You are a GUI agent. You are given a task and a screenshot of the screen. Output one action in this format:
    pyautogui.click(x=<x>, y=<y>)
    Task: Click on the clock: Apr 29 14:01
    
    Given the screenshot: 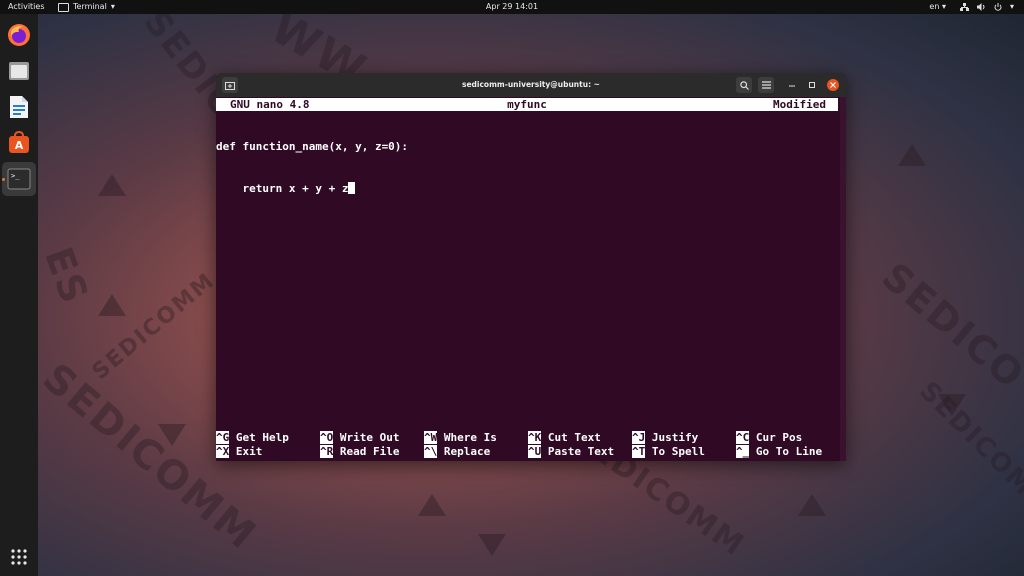 What is the action you would take?
    pyautogui.click(x=512, y=6)
    